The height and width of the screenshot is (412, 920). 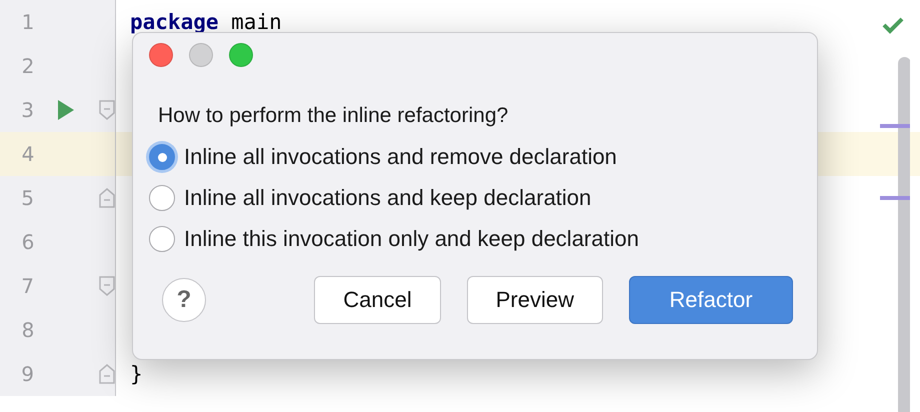 I want to click on code-line: }, so click(x=136, y=374).